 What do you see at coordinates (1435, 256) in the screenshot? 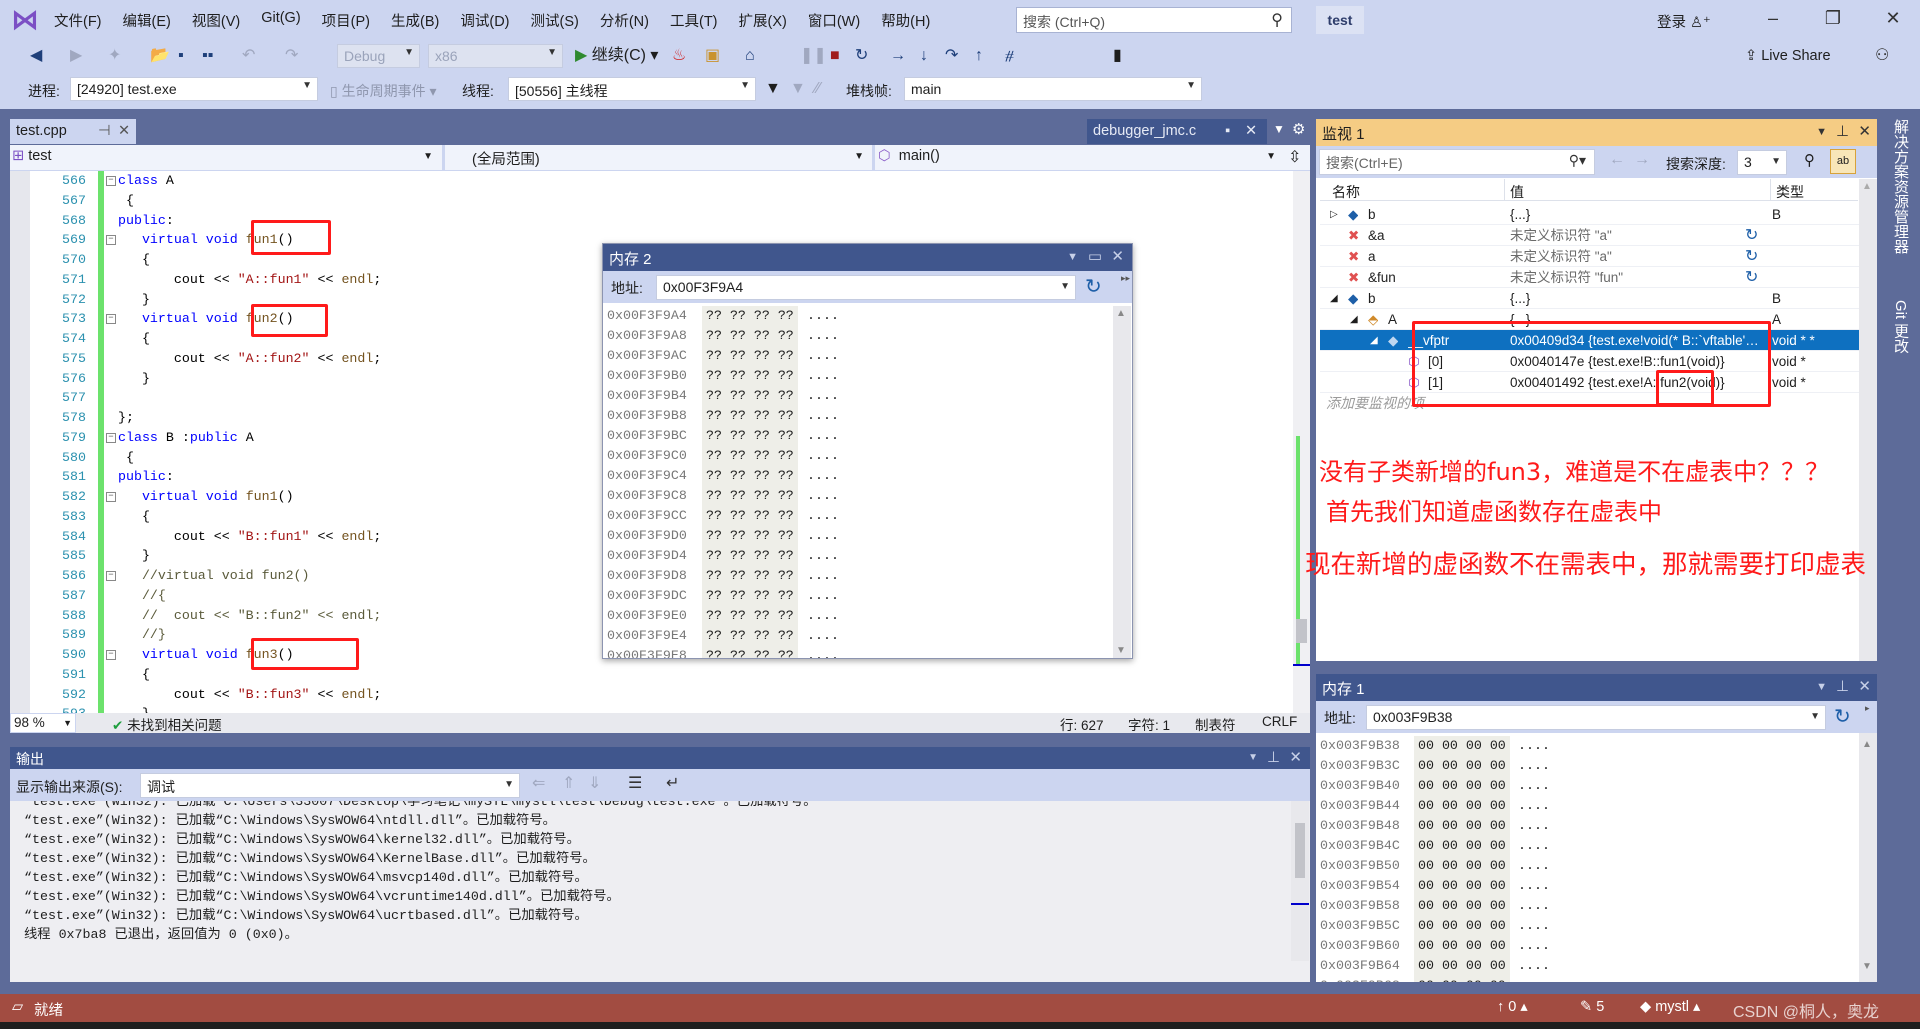
I see `watch-name: a` at bounding box center [1435, 256].